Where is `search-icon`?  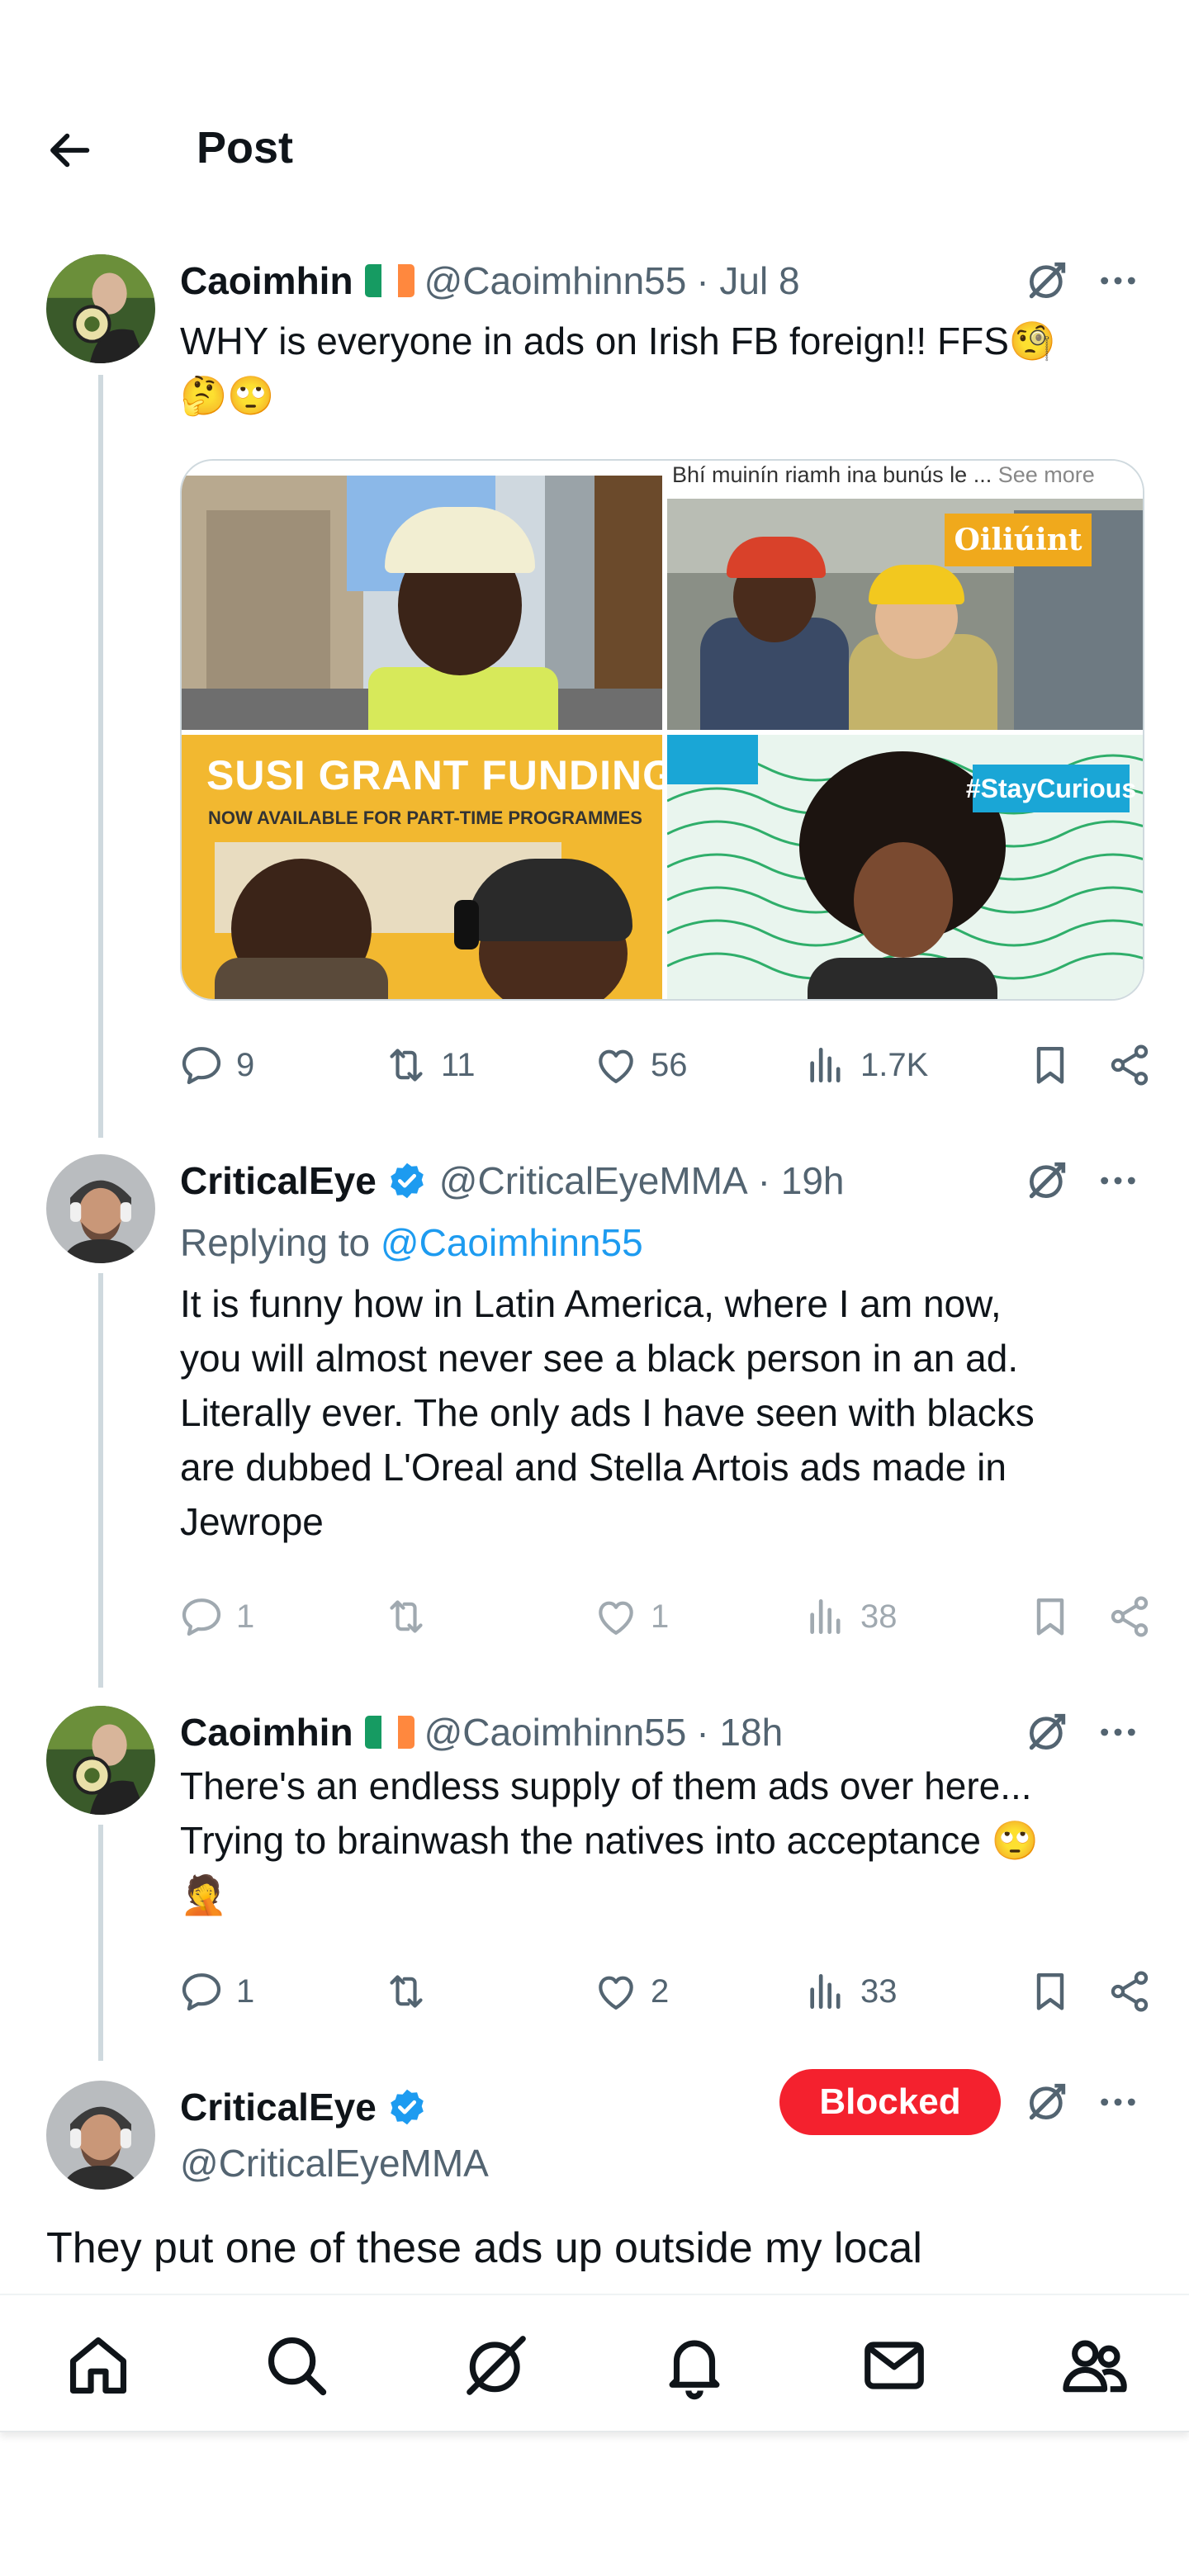
search-icon is located at coordinates (296, 2365).